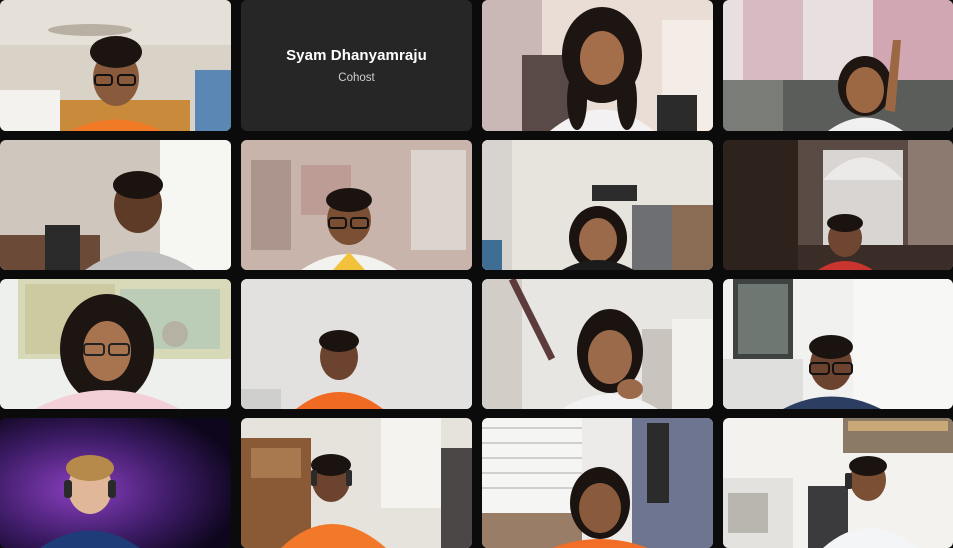 This screenshot has width=953, height=548. Describe the element at coordinates (356, 78) in the screenshot. I see `participant-role: Cohost` at that location.